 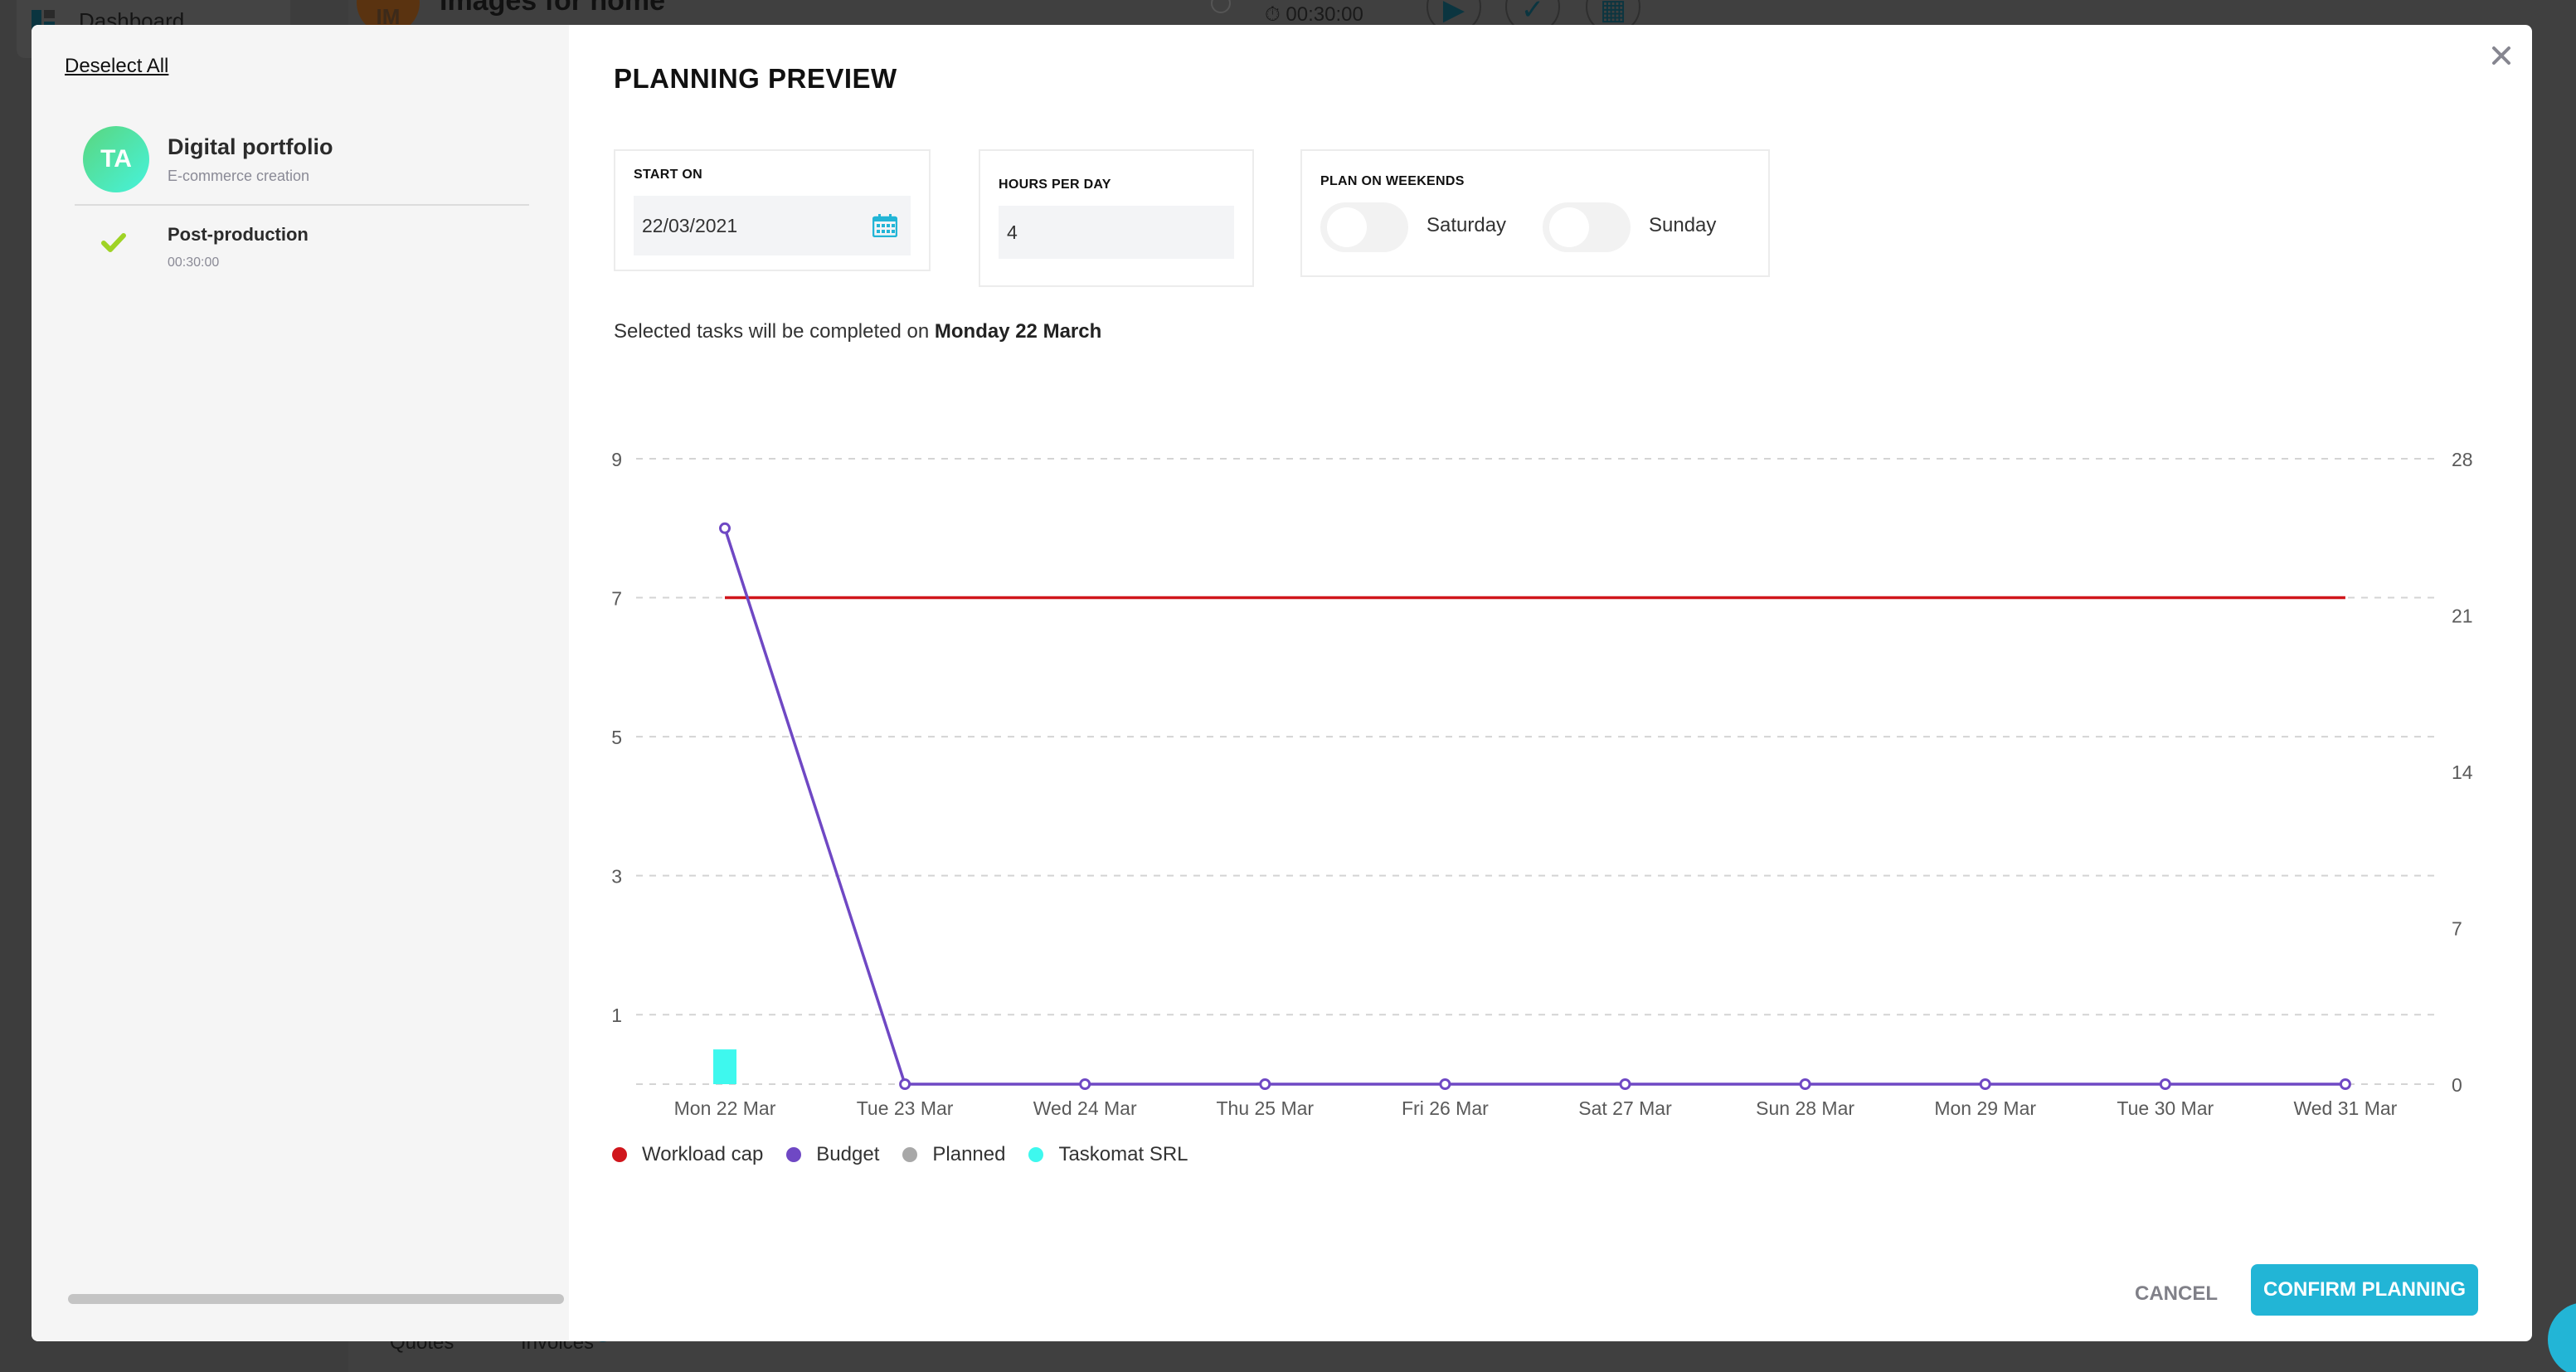 I want to click on stopwatch-icon: ⏱, so click(x=1275, y=15).